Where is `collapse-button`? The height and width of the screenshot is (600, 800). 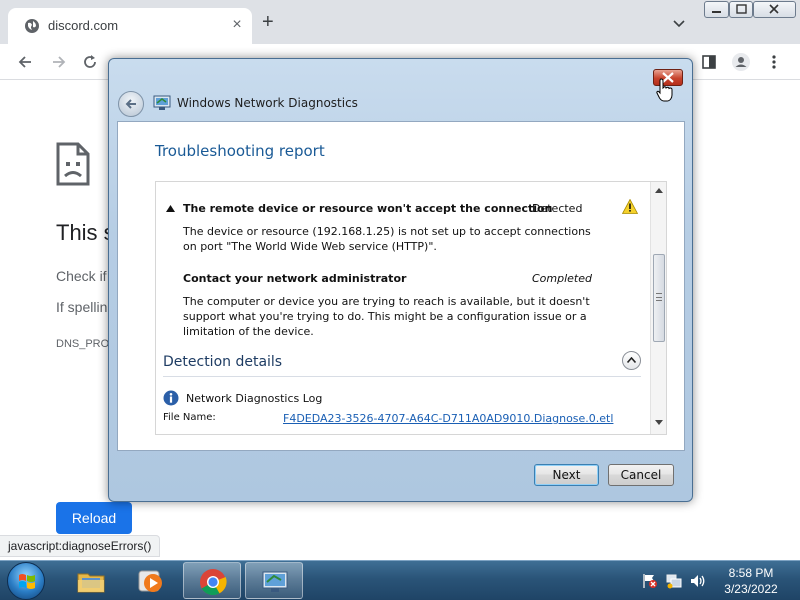
collapse-button is located at coordinates (631, 360).